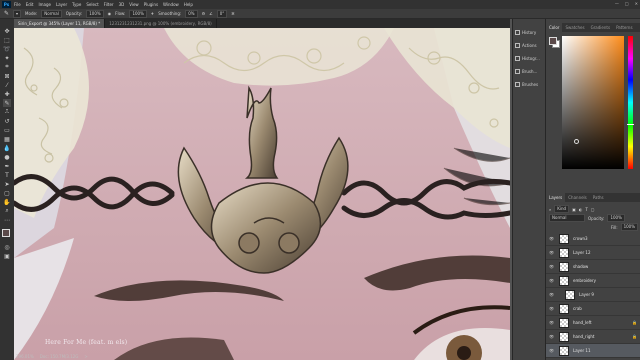  Describe the element at coordinates (25, 356) in the screenshot. I see `zoom-level: 296.01%` at that location.